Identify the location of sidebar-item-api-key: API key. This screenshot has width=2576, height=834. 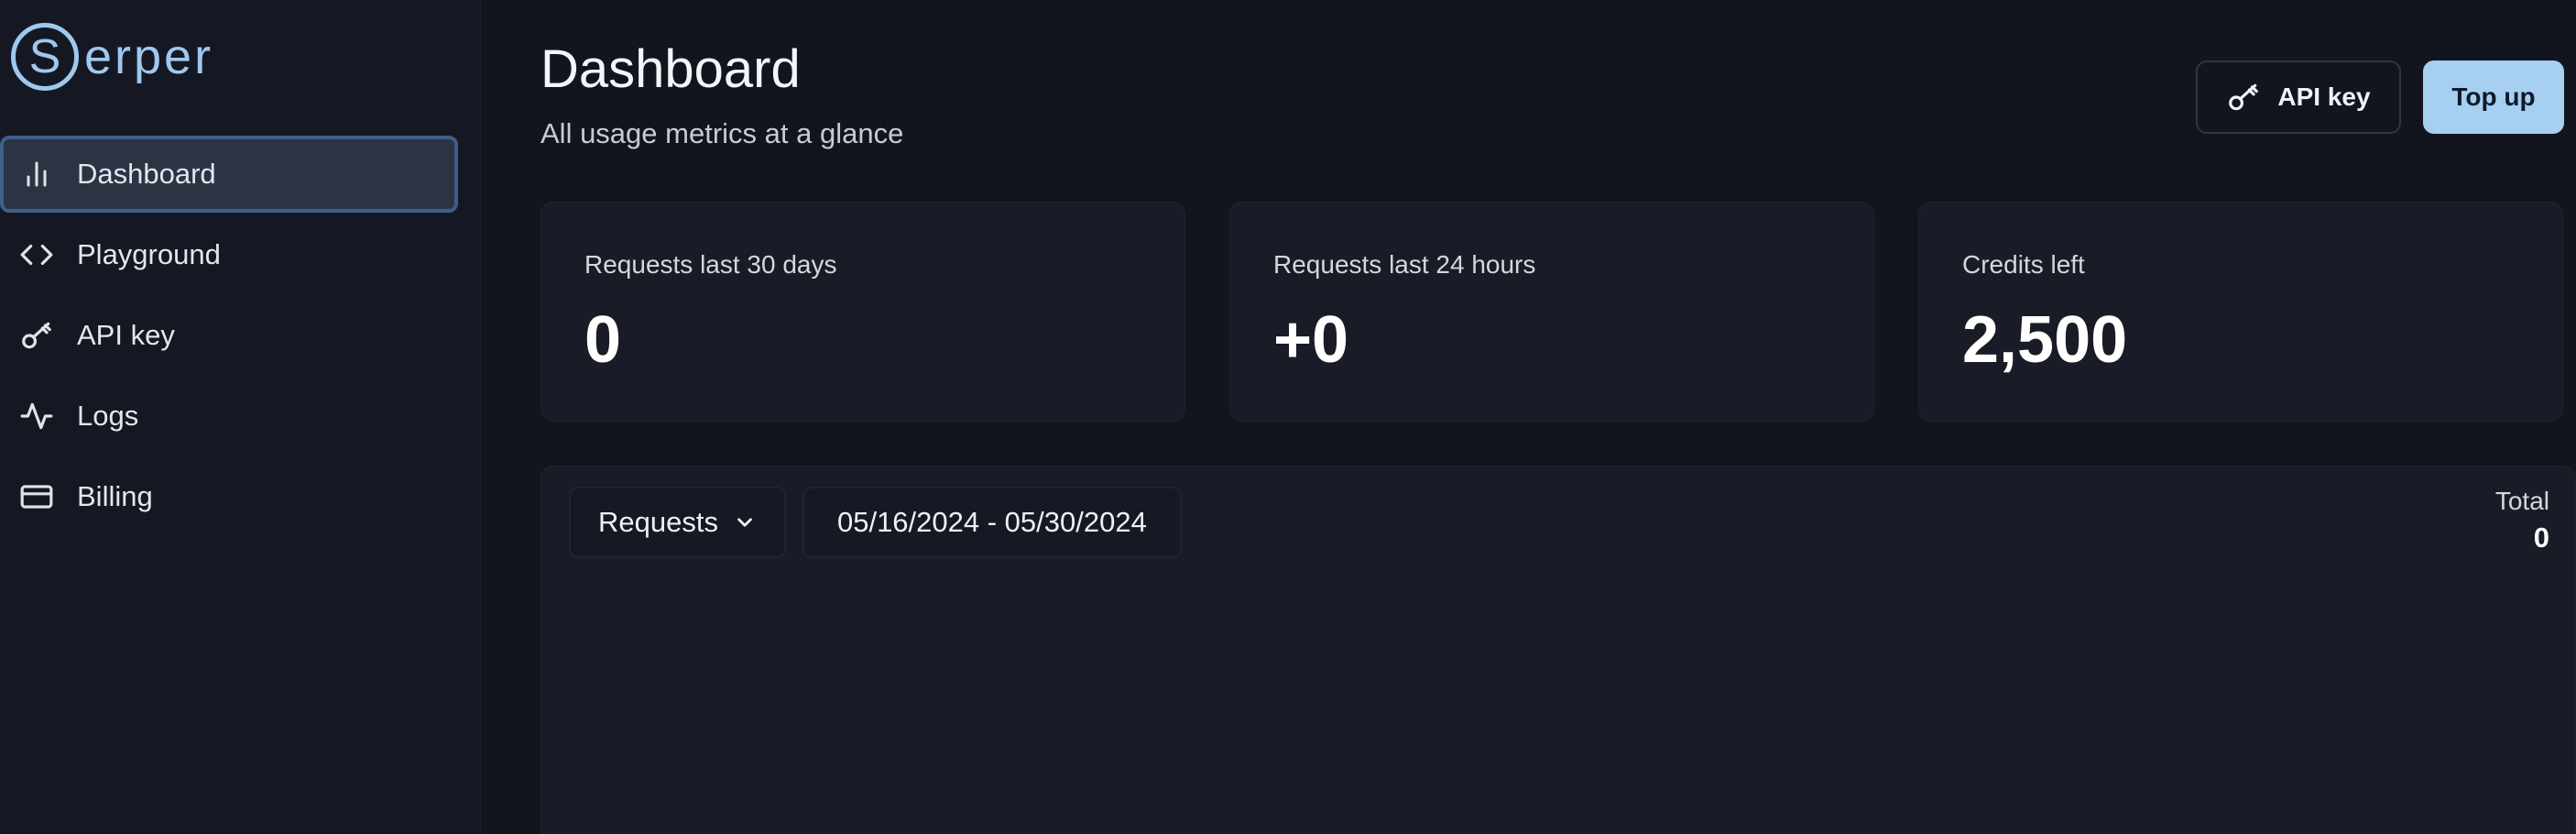
(229, 335).